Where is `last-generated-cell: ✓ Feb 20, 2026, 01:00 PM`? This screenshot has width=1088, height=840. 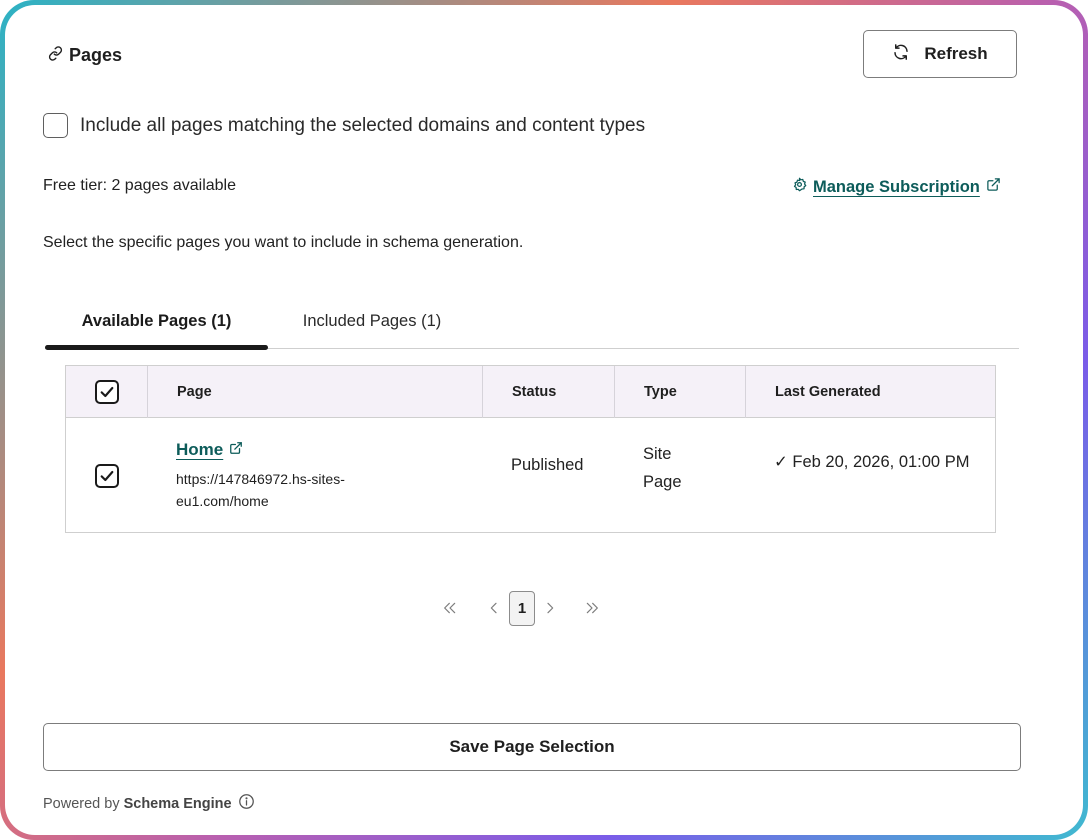 last-generated-cell: ✓ Feb 20, 2026, 01:00 PM is located at coordinates (872, 462).